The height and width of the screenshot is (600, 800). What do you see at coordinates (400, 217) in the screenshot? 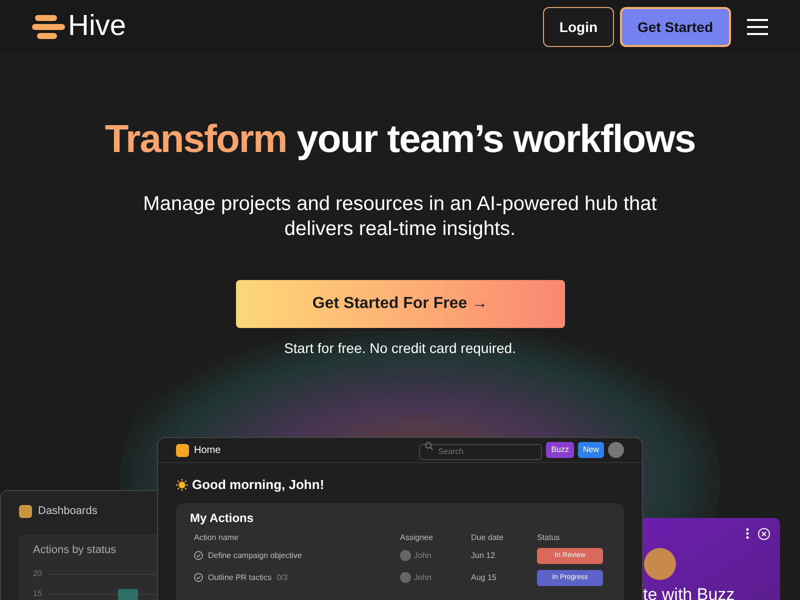
I see `hero-subtitle: Manage projects and resources in an AI-powered hub that delivers real-time insights.` at bounding box center [400, 217].